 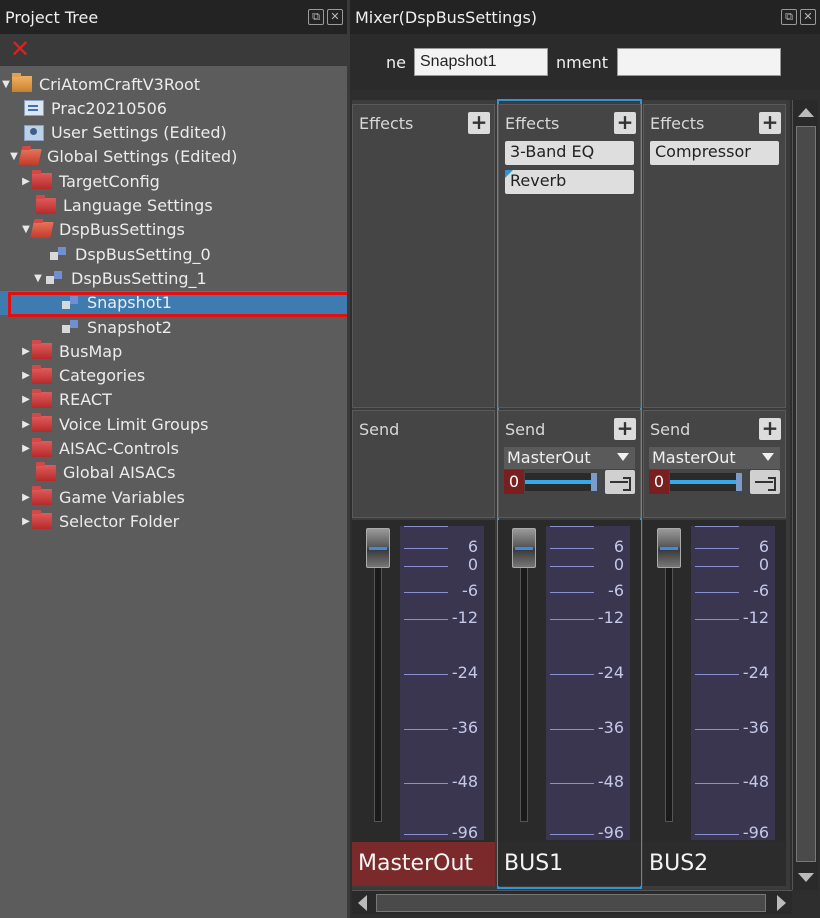 What do you see at coordinates (173, 230) in the screenshot?
I see `tree-item: ▼ DspBusSettings` at bounding box center [173, 230].